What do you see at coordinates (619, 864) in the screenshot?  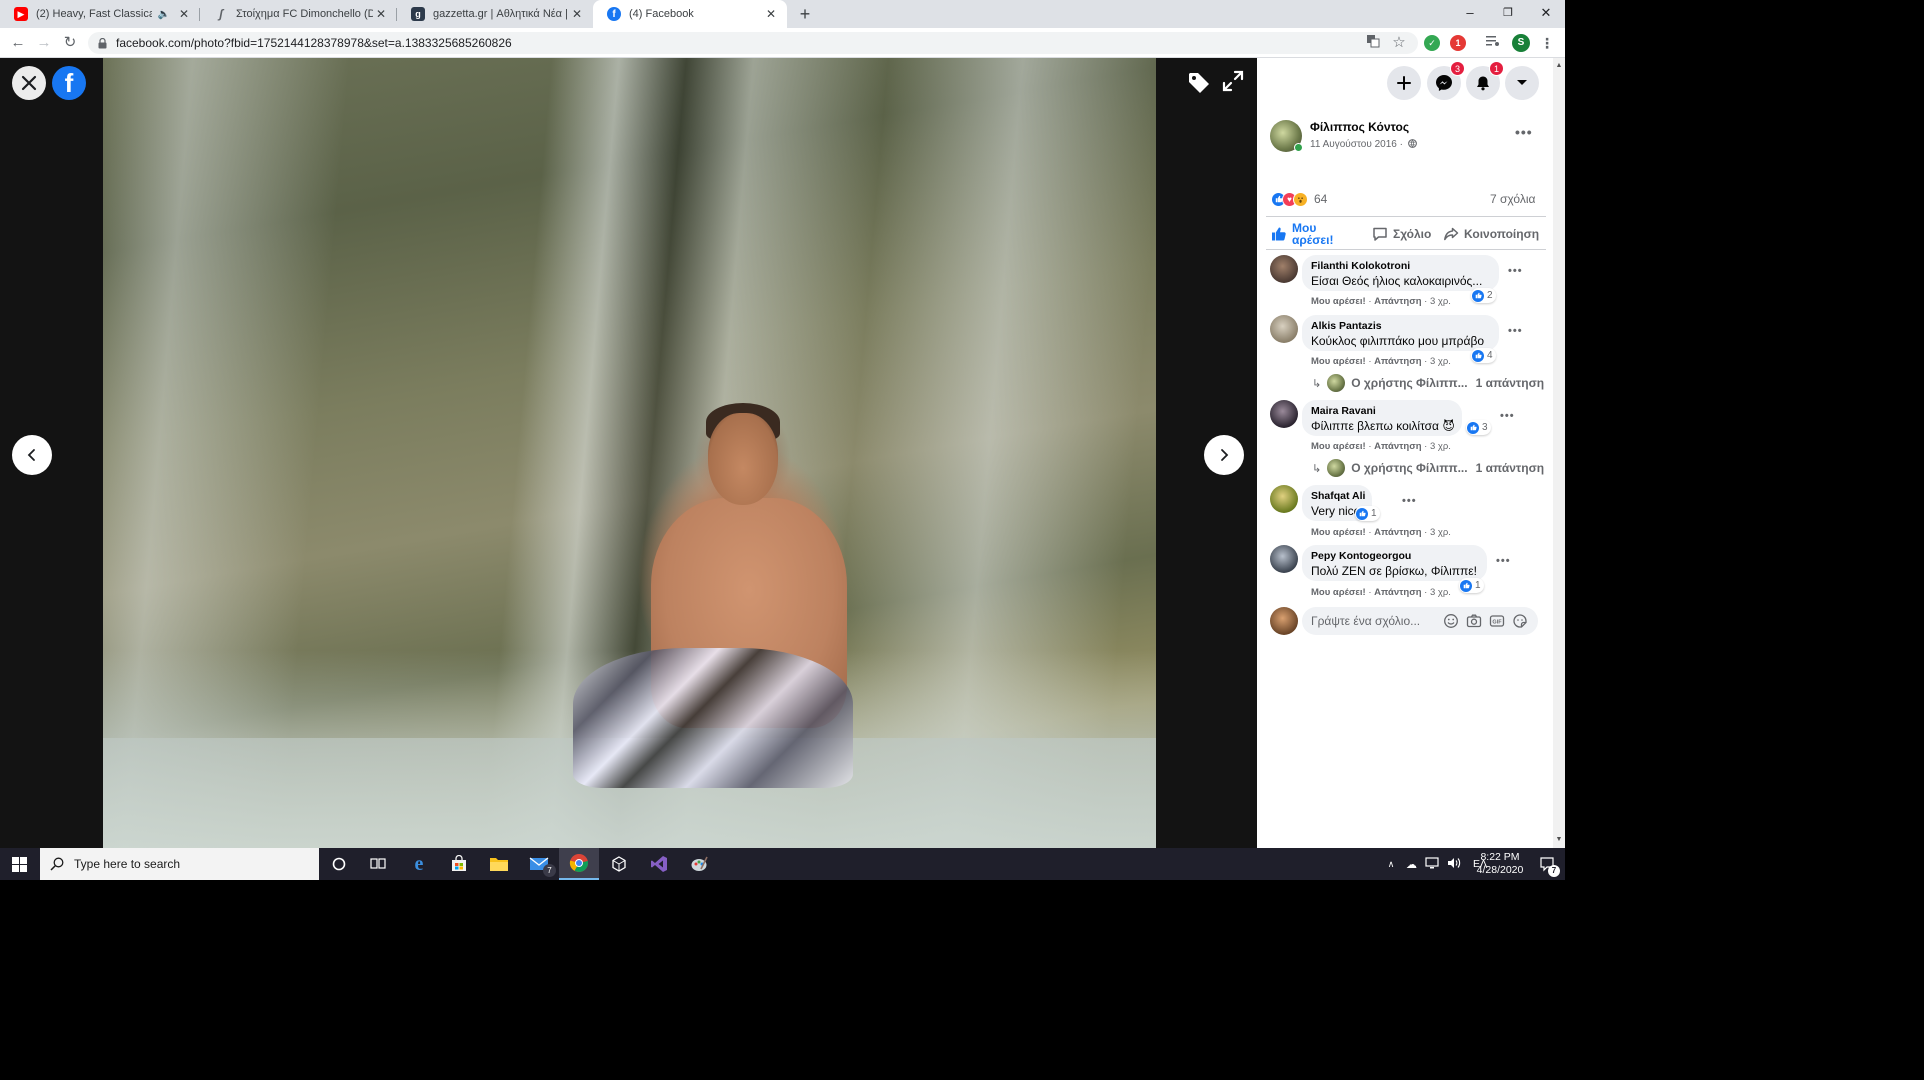 I see `taskbar-unity` at bounding box center [619, 864].